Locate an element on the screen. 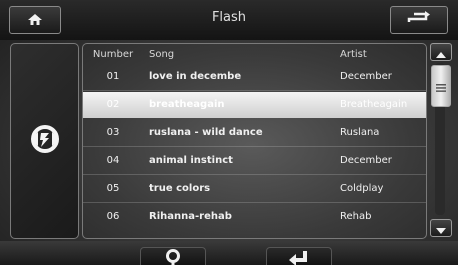 The width and height of the screenshot is (458, 265). list-item: 04 animal instinct December is located at coordinates (254, 161).